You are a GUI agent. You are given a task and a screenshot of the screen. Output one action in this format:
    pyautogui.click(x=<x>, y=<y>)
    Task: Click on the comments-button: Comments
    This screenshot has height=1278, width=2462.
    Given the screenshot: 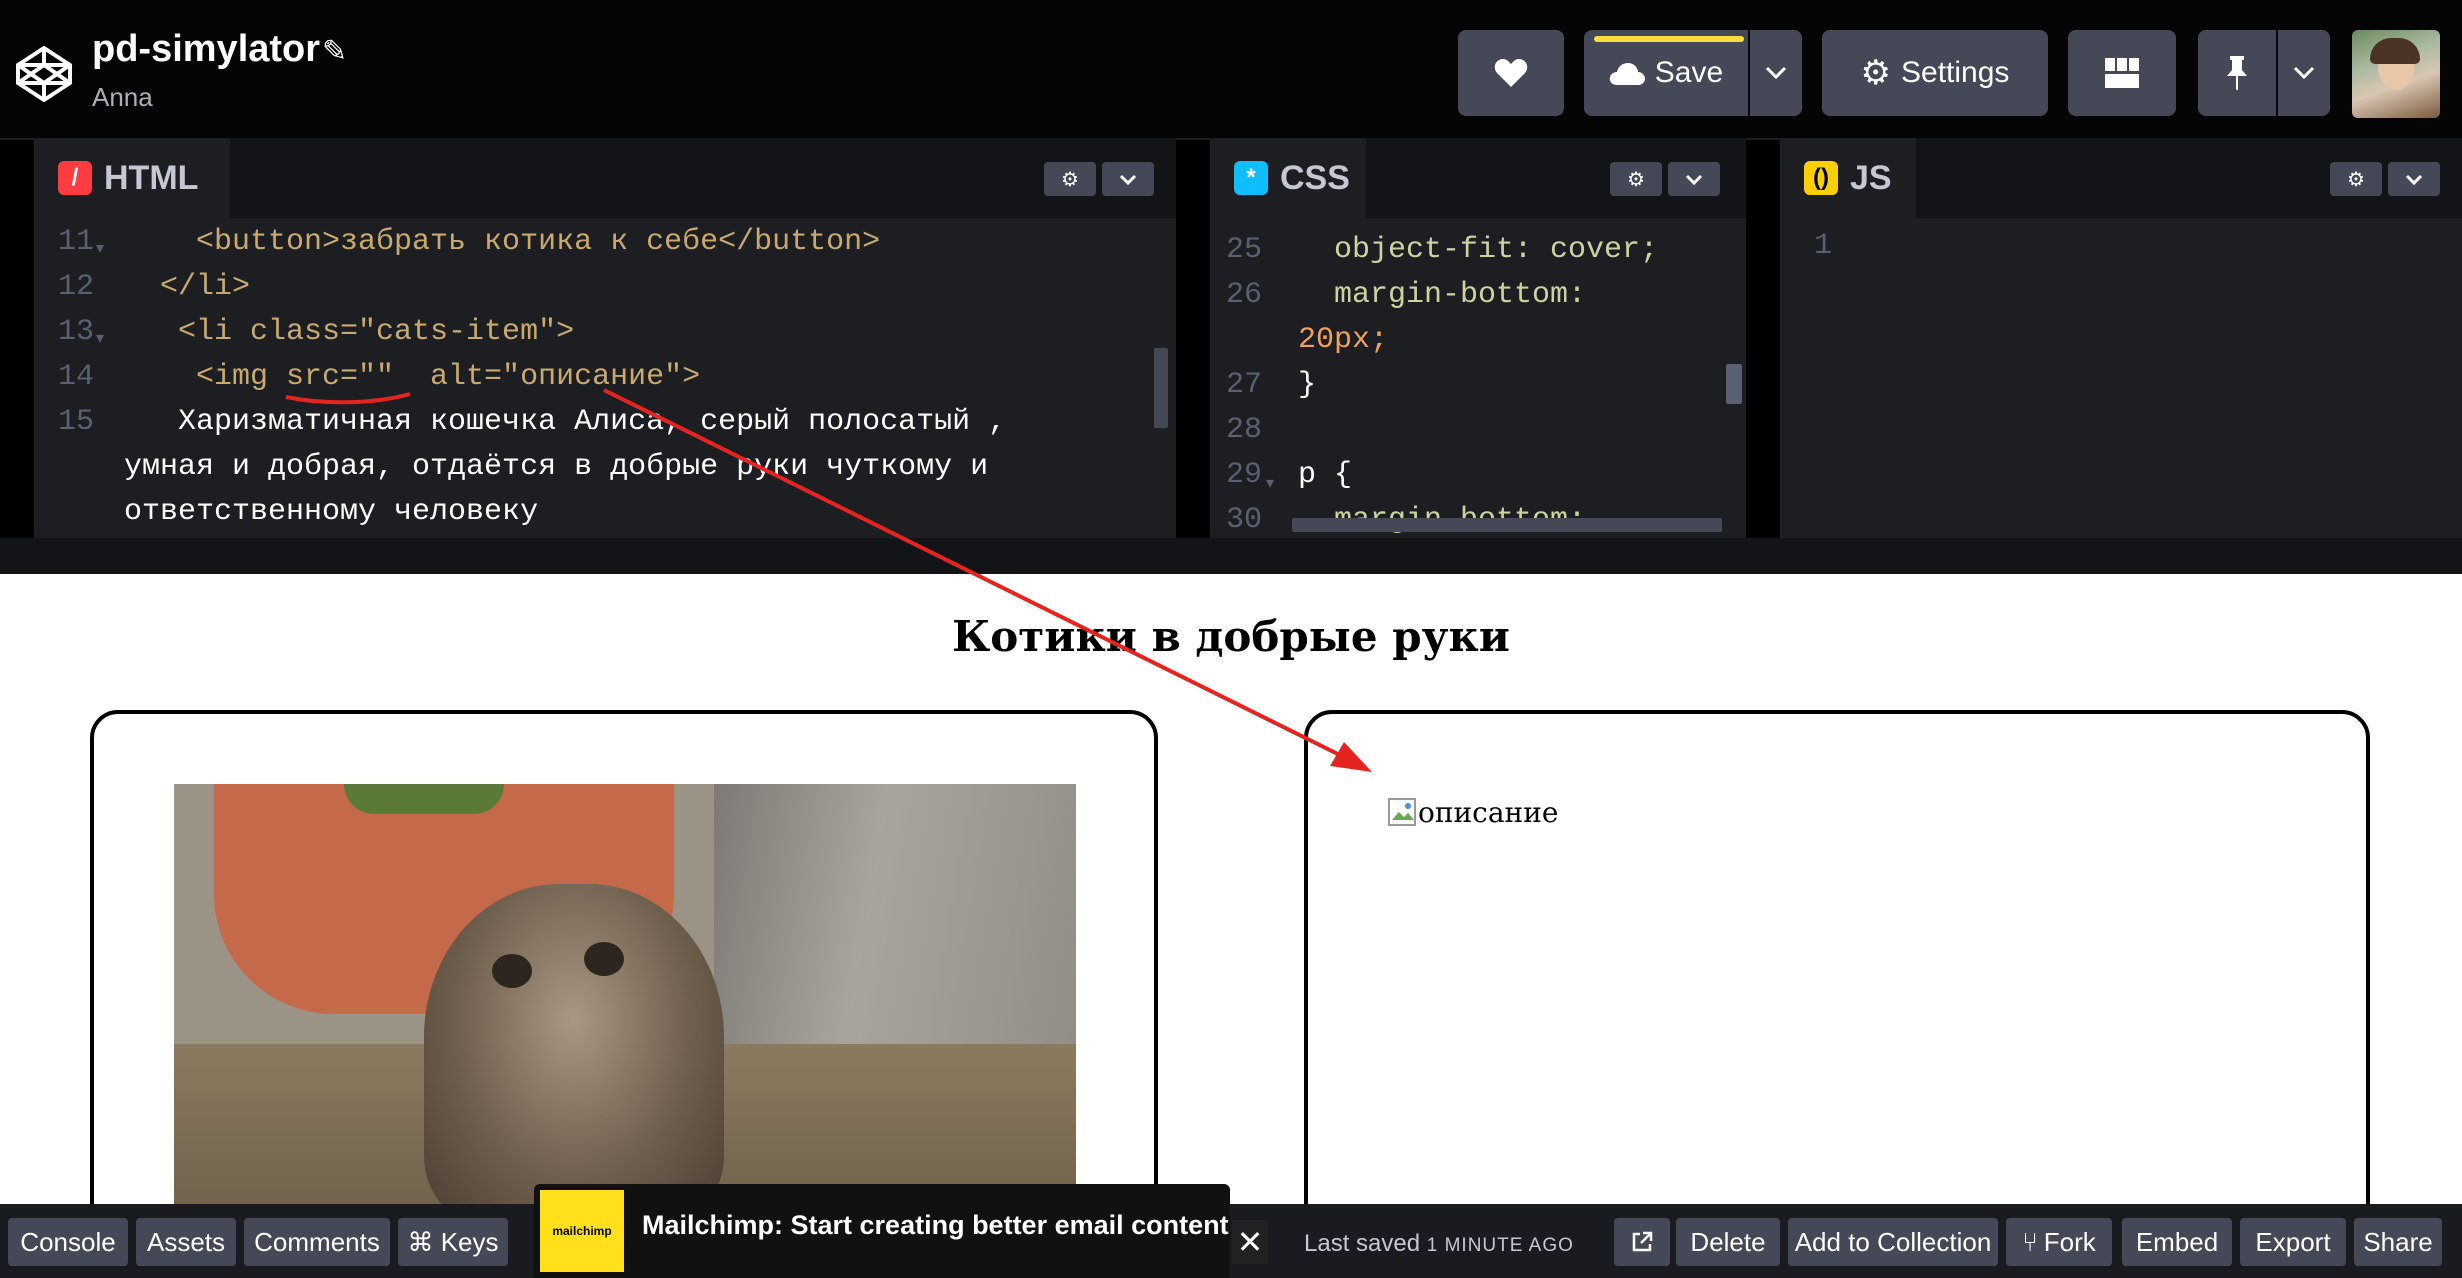 What is the action you would take?
    pyautogui.click(x=317, y=1242)
    